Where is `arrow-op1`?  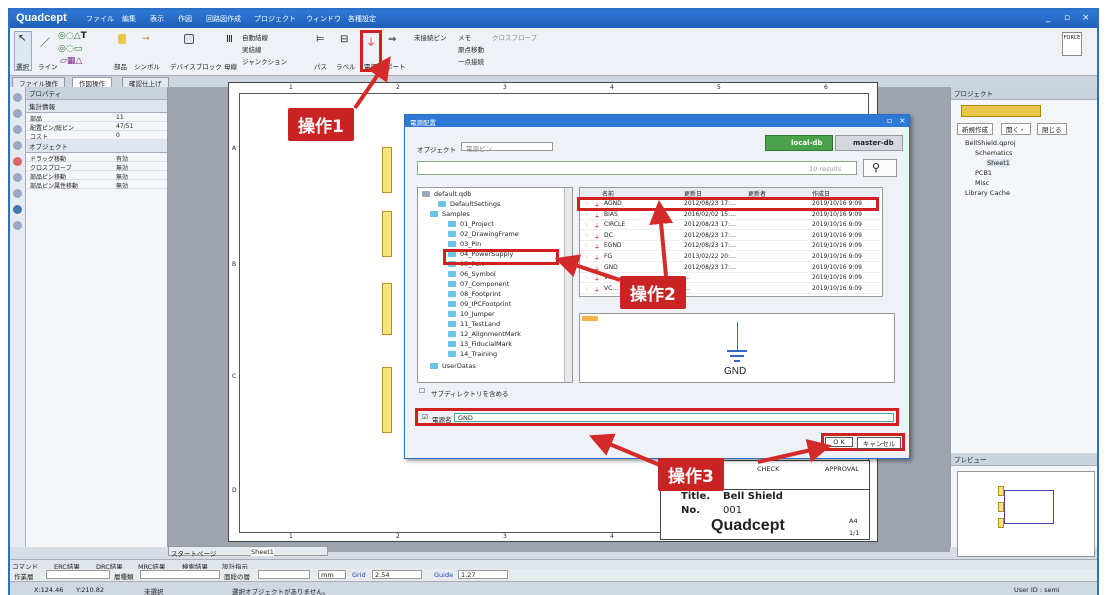 arrow-op1 is located at coordinates (372, 83).